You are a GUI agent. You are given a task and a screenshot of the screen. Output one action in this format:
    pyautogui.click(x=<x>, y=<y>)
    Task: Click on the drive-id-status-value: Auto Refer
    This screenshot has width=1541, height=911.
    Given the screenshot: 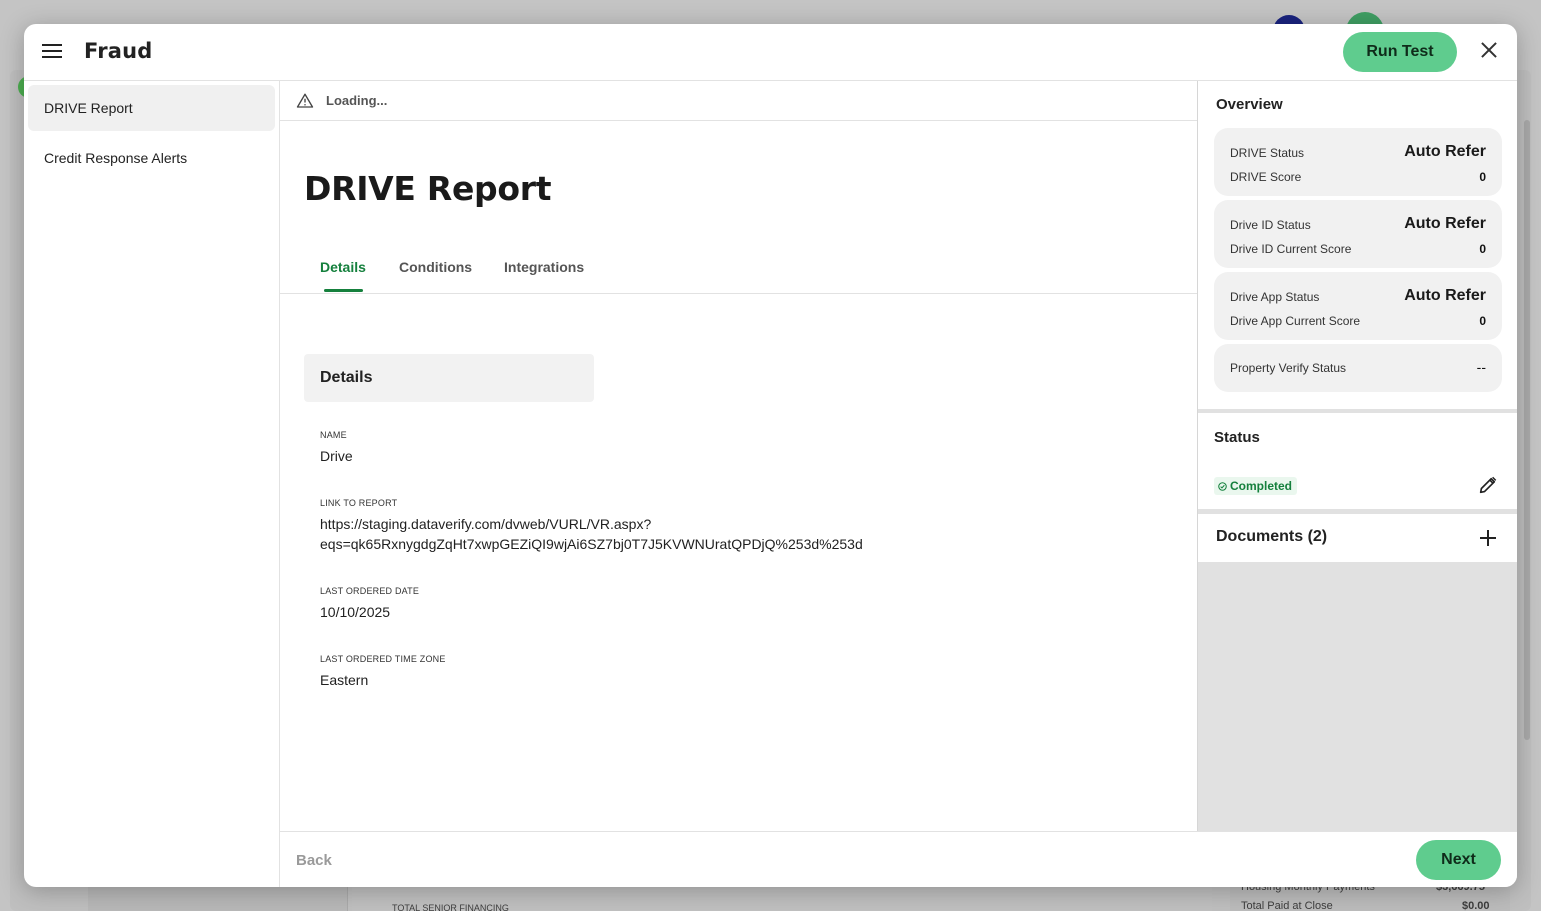 What is the action you would take?
    pyautogui.click(x=1445, y=223)
    